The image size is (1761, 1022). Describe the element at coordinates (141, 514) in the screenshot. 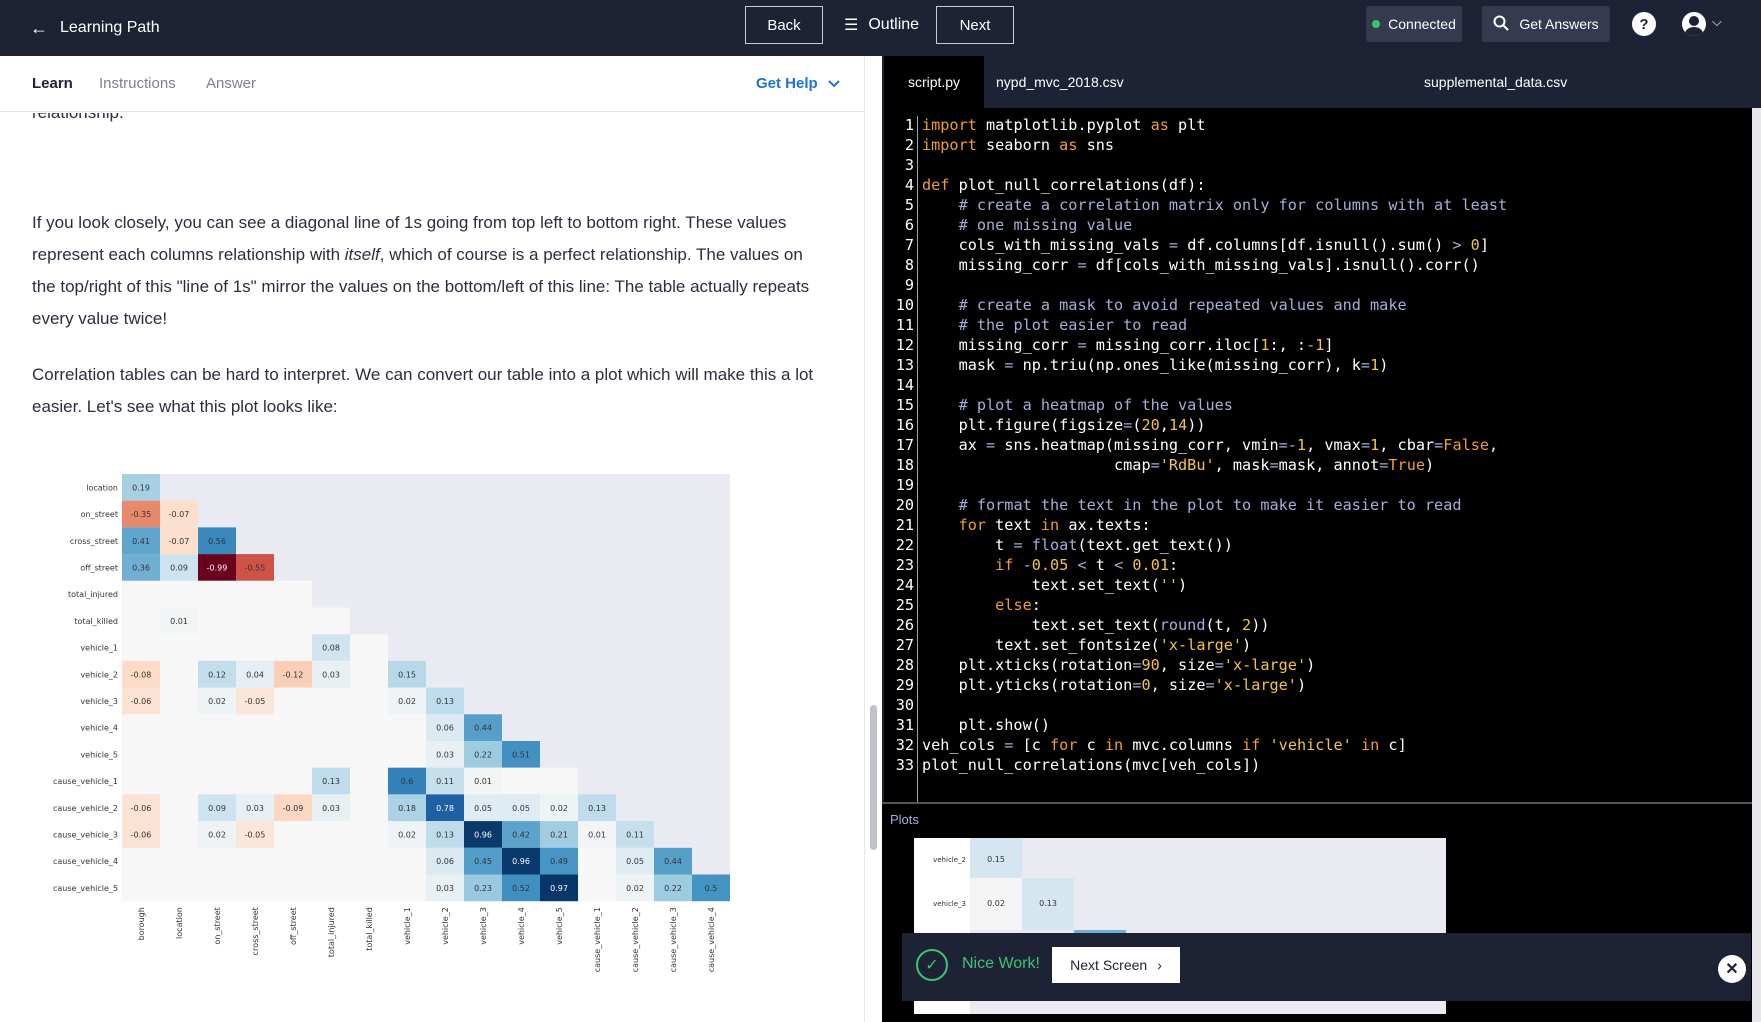

I see `heatmap-cell-label: -0.35` at that location.